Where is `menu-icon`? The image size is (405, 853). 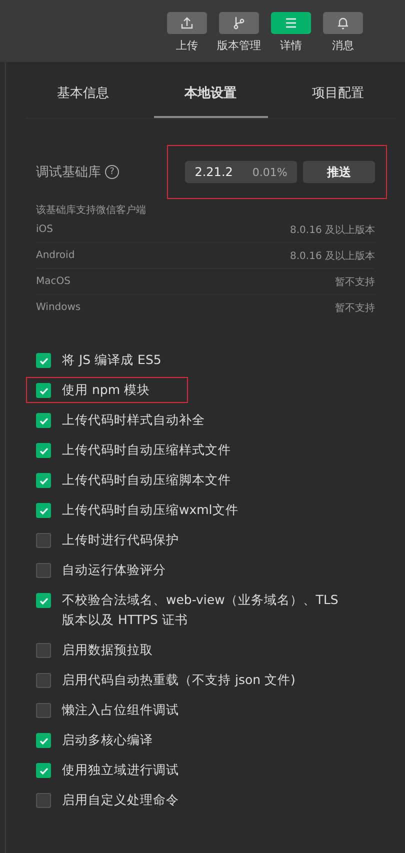
menu-icon is located at coordinates (291, 23).